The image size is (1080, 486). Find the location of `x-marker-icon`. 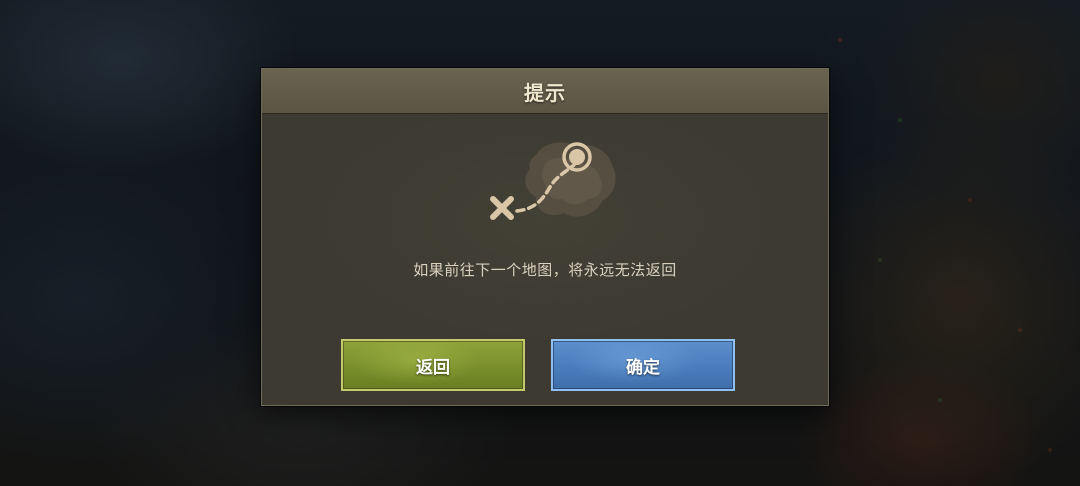

x-marker-icon is located at coordinates (502, 208).